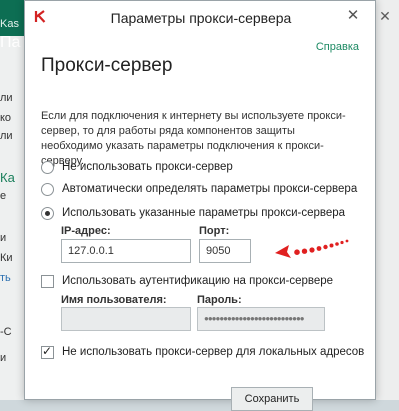 The image size is (399, 411). What do you see at coordinates (126, 319) in the screenshot?
I see `username-input` at bounding box center [126, 319].